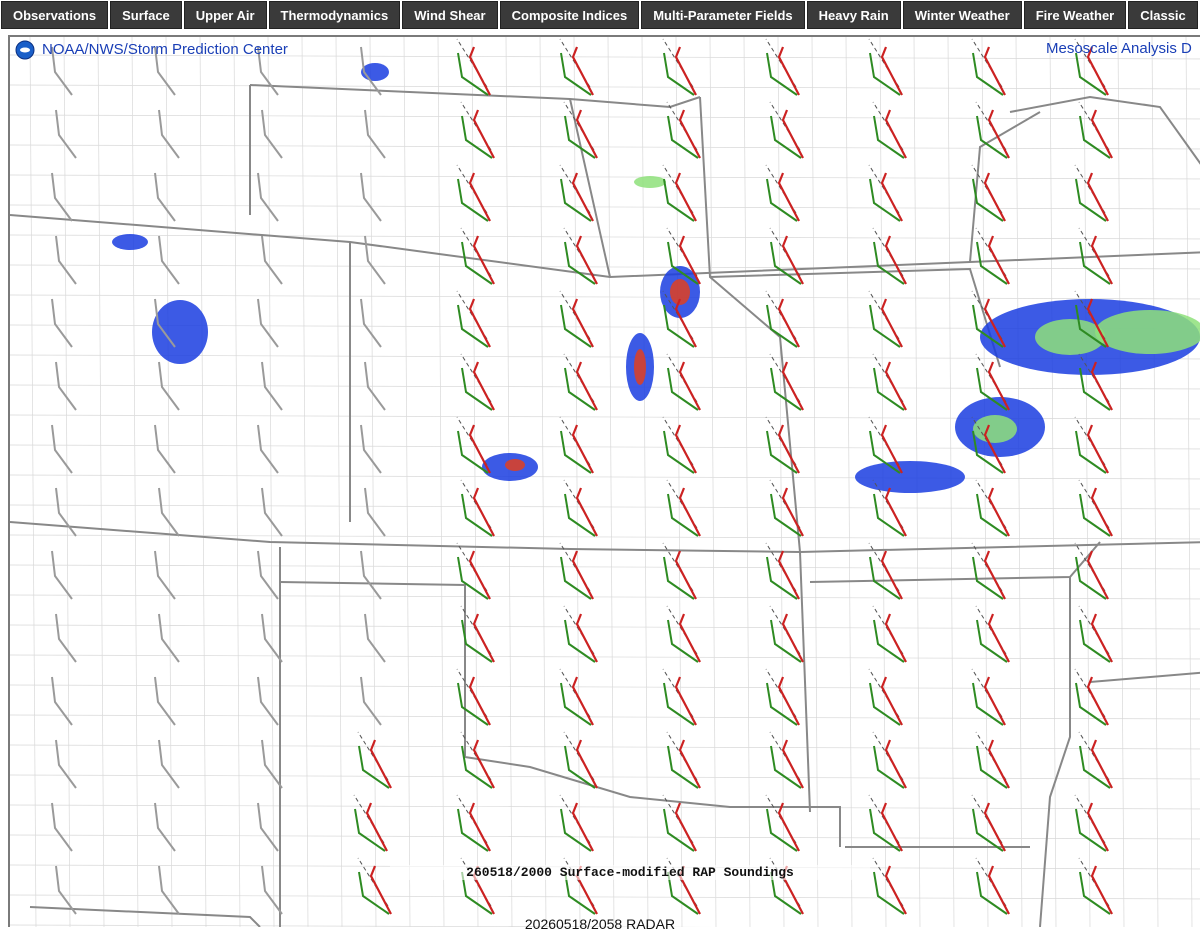 Image resolution: width=1200 pixels, height=937 pixels. What do you see at coordinates (55, 15) in the screenshot?
I see `nav-tab-observations: Observations` at bounding box center [55, 15].